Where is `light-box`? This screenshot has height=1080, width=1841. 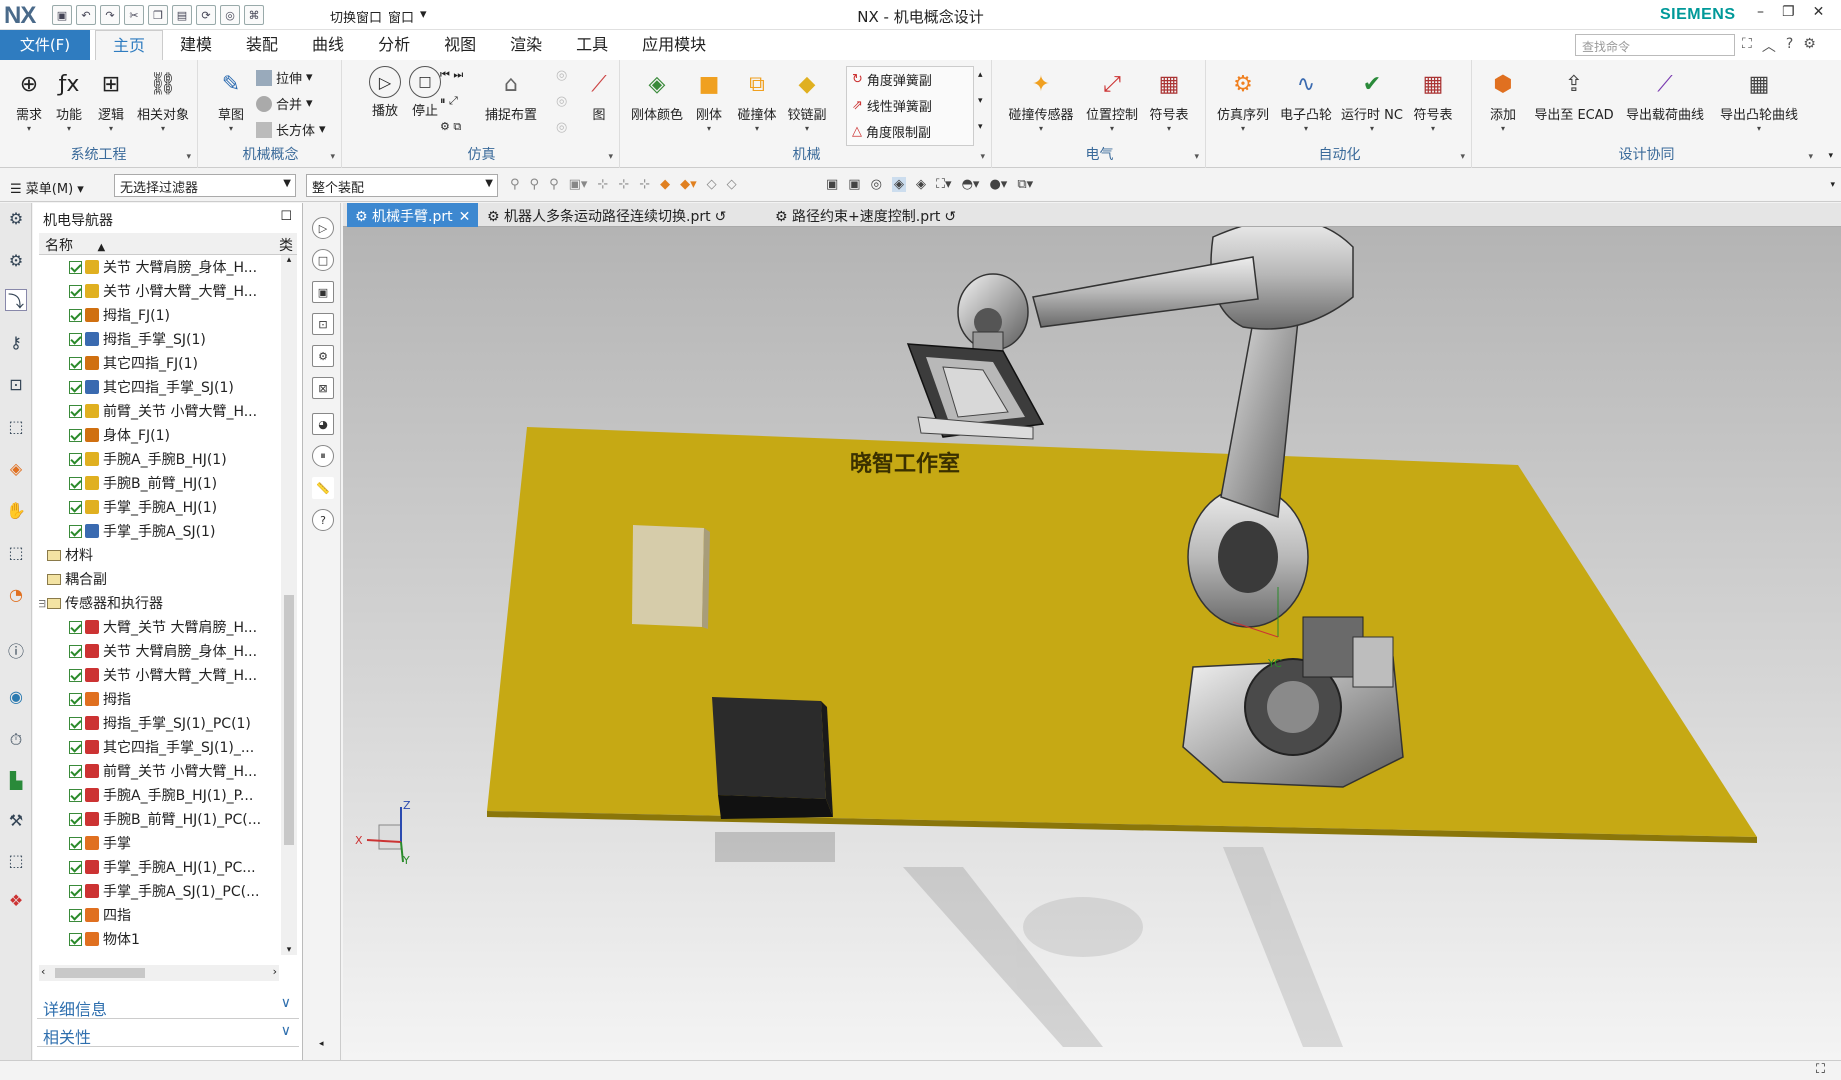
light-box is located at coordinates (671, 577).